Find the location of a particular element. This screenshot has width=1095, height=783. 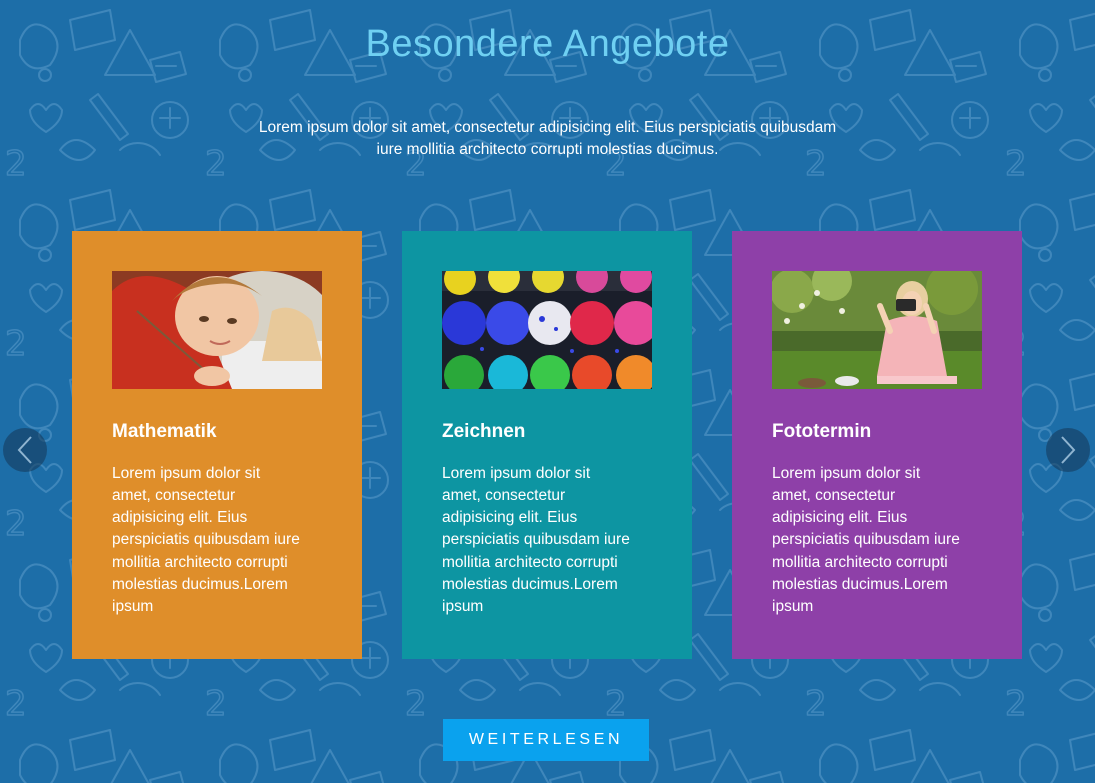

carousel-prev-button is located at coordinates (25, 450).